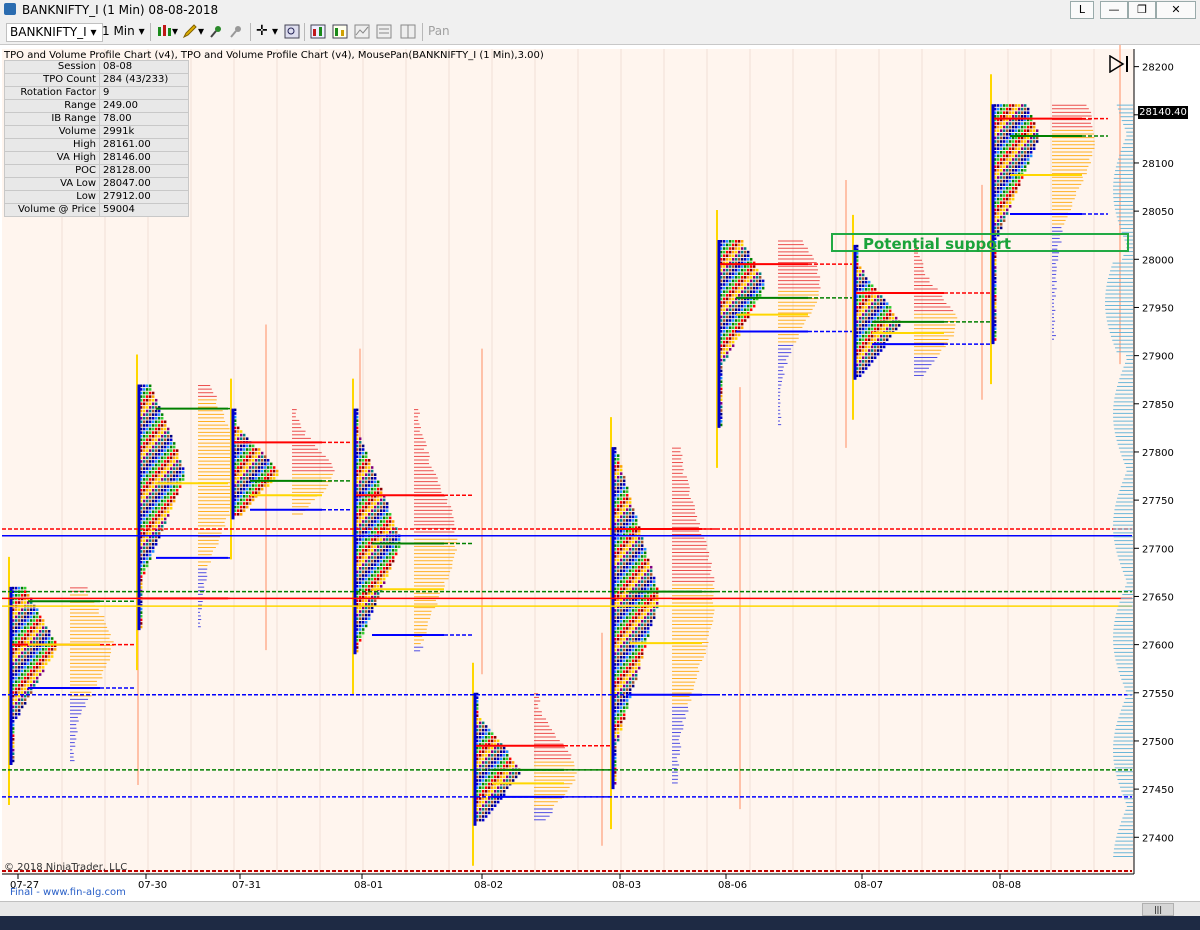 Image resolution: width=1200 pixels, height=930 pixels. I want to click on interval-selector: 1 Min ▾, so click(124, 31).